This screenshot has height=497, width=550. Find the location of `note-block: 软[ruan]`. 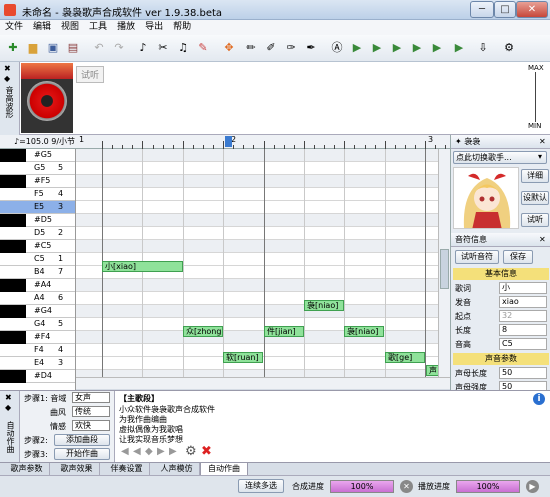

note-block: 软[ruan] is located at coordinates (243, 357).